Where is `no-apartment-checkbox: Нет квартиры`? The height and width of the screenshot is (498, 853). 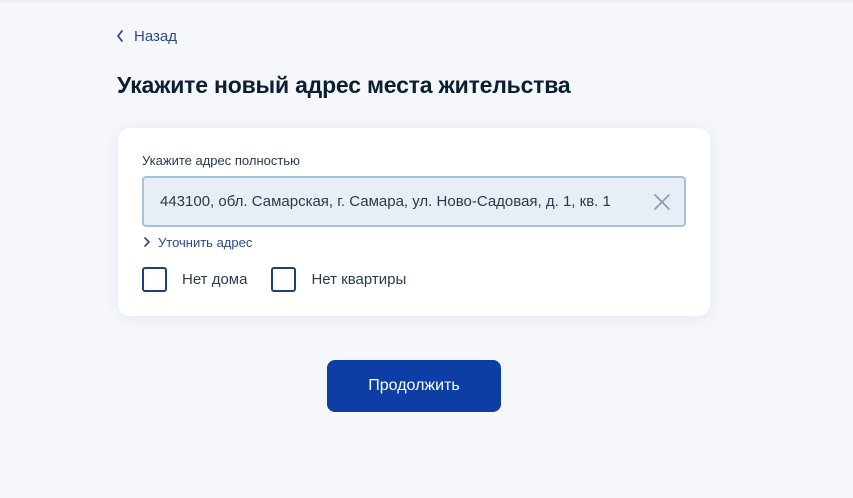
no-apartment-checkbox: Нет квартиры is located at coordinates (338, 279).